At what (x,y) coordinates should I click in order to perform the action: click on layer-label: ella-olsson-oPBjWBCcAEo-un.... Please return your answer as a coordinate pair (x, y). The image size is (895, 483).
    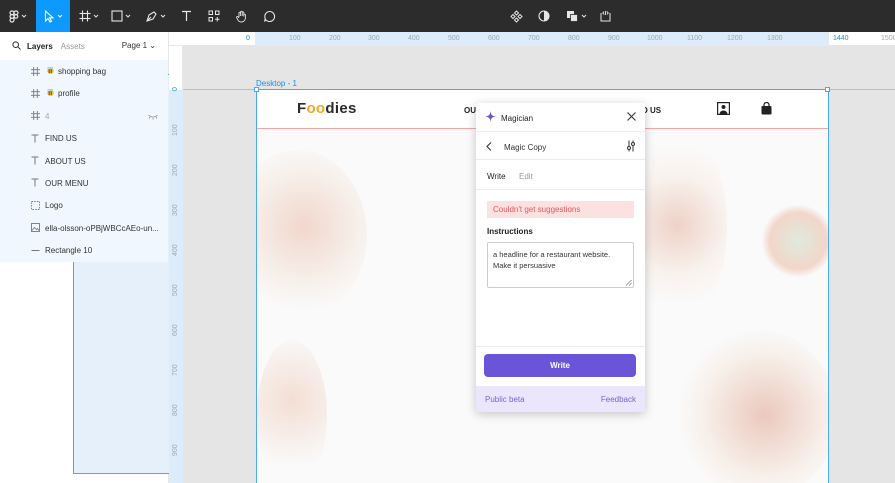
    Looking at the image, I should click on (102, 228).